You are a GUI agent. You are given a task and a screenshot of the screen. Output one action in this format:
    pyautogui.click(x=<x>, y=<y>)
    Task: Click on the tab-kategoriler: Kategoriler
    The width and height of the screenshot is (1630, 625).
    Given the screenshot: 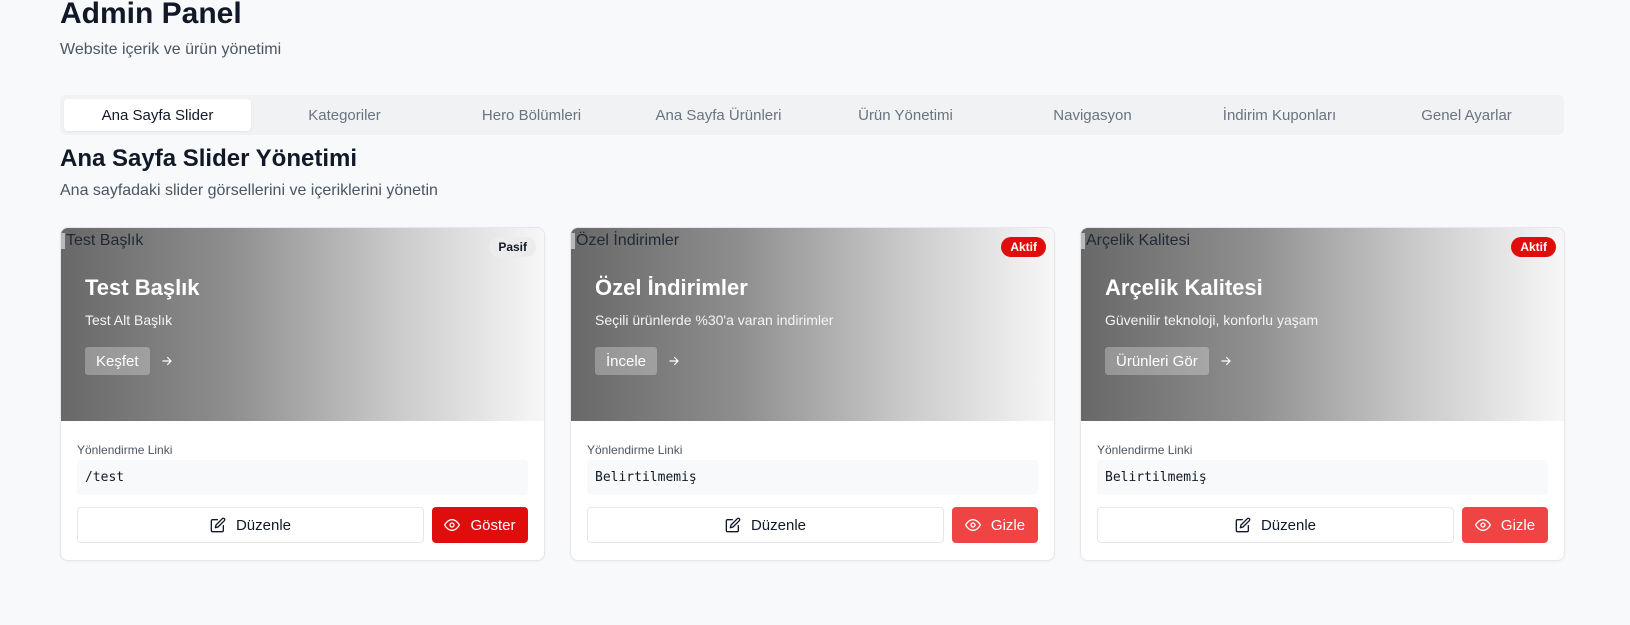 What is the action you would take?
    pyautogui.click(x=344, y=115)
    